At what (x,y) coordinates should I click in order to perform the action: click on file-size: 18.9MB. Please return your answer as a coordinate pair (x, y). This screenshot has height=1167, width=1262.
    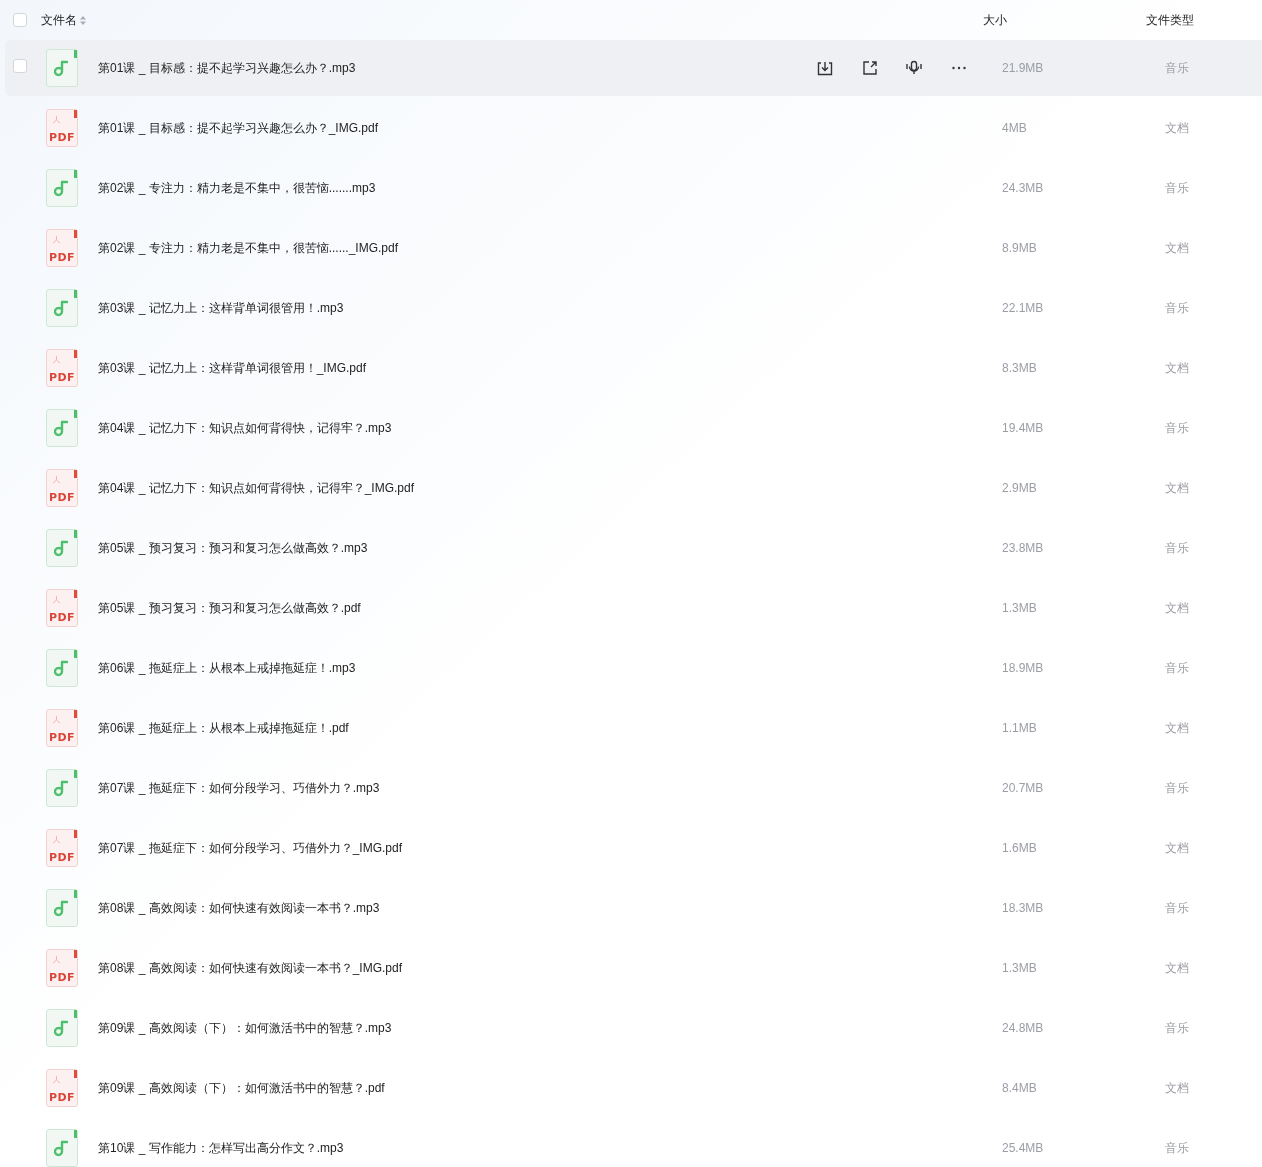
    Looking at the image, I should click on (1023, 668).